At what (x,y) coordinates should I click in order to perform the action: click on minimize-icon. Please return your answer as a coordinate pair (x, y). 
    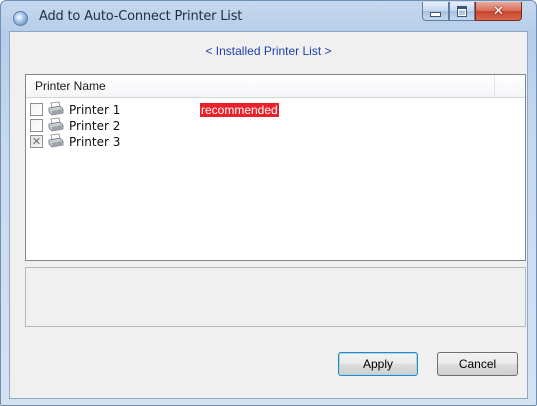
    Looking at the image, I should click on (435, 14).